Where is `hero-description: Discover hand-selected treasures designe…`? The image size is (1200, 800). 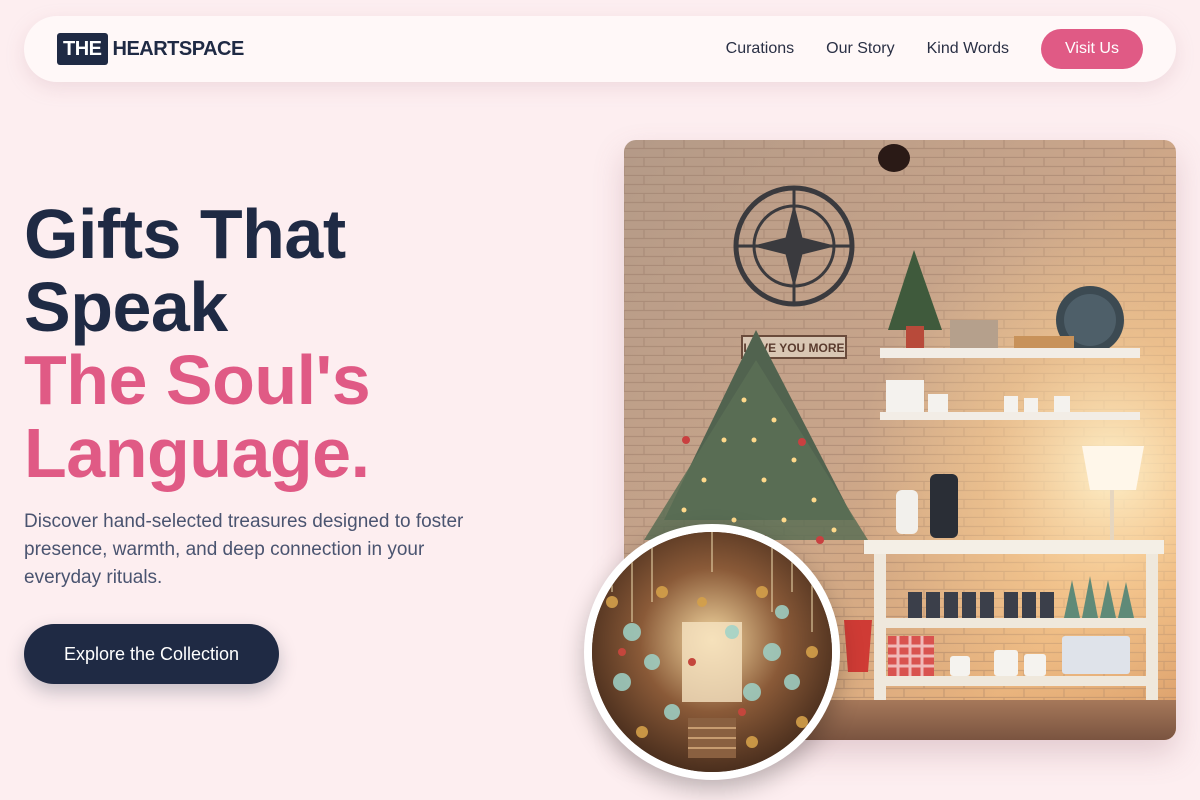 hero-description: Discover hand-selected treasures designe… is located at coordinates (244, 549).